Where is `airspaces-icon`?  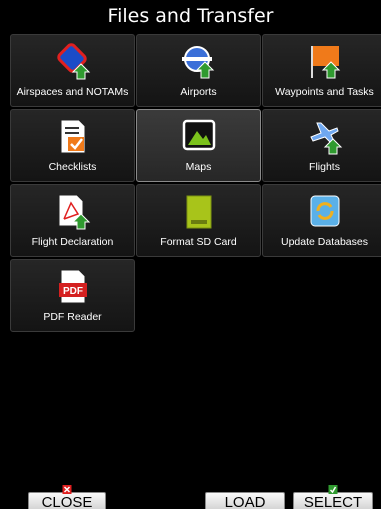 airspaces-icon is located at coordinates (73, 61).